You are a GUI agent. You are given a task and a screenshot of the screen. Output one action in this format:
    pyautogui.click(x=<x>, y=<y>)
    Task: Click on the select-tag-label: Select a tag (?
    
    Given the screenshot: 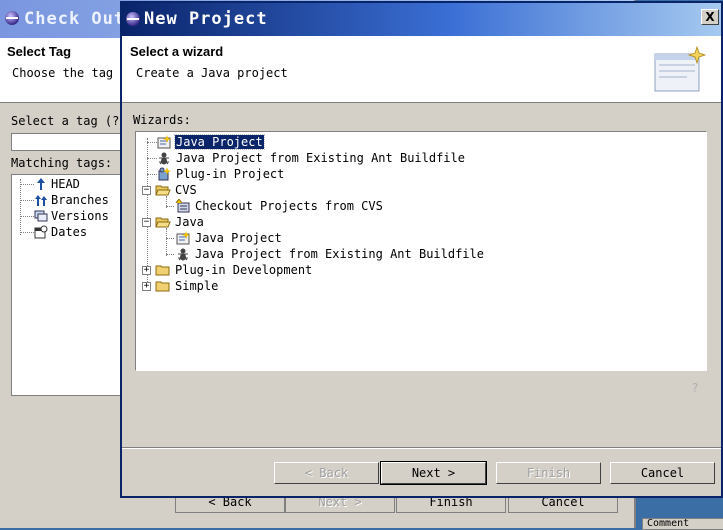 What is the action you would take?
    pyautogui.click(x=65, y=121)
    